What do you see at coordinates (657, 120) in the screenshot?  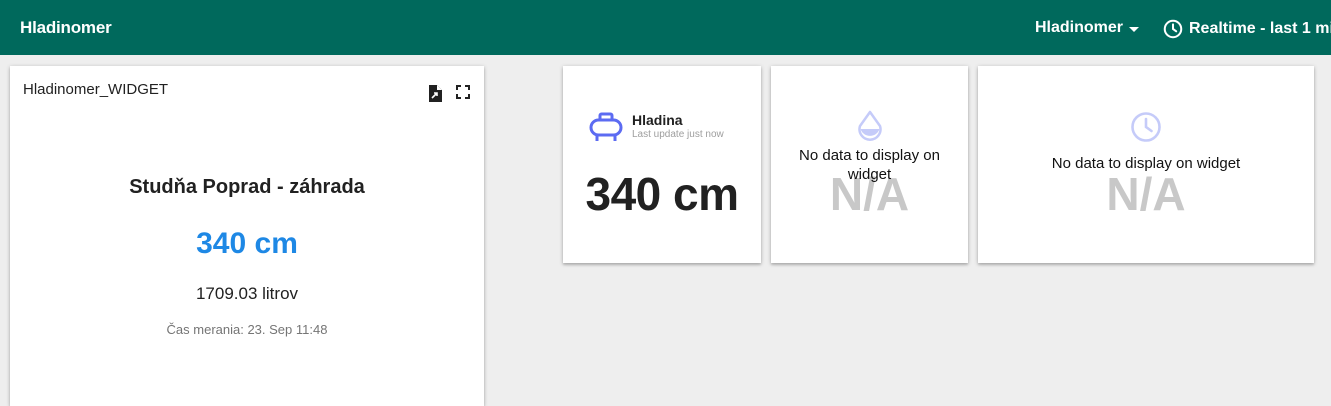 I see `value-card-label: Hladina` at bounding box center [657, 120].